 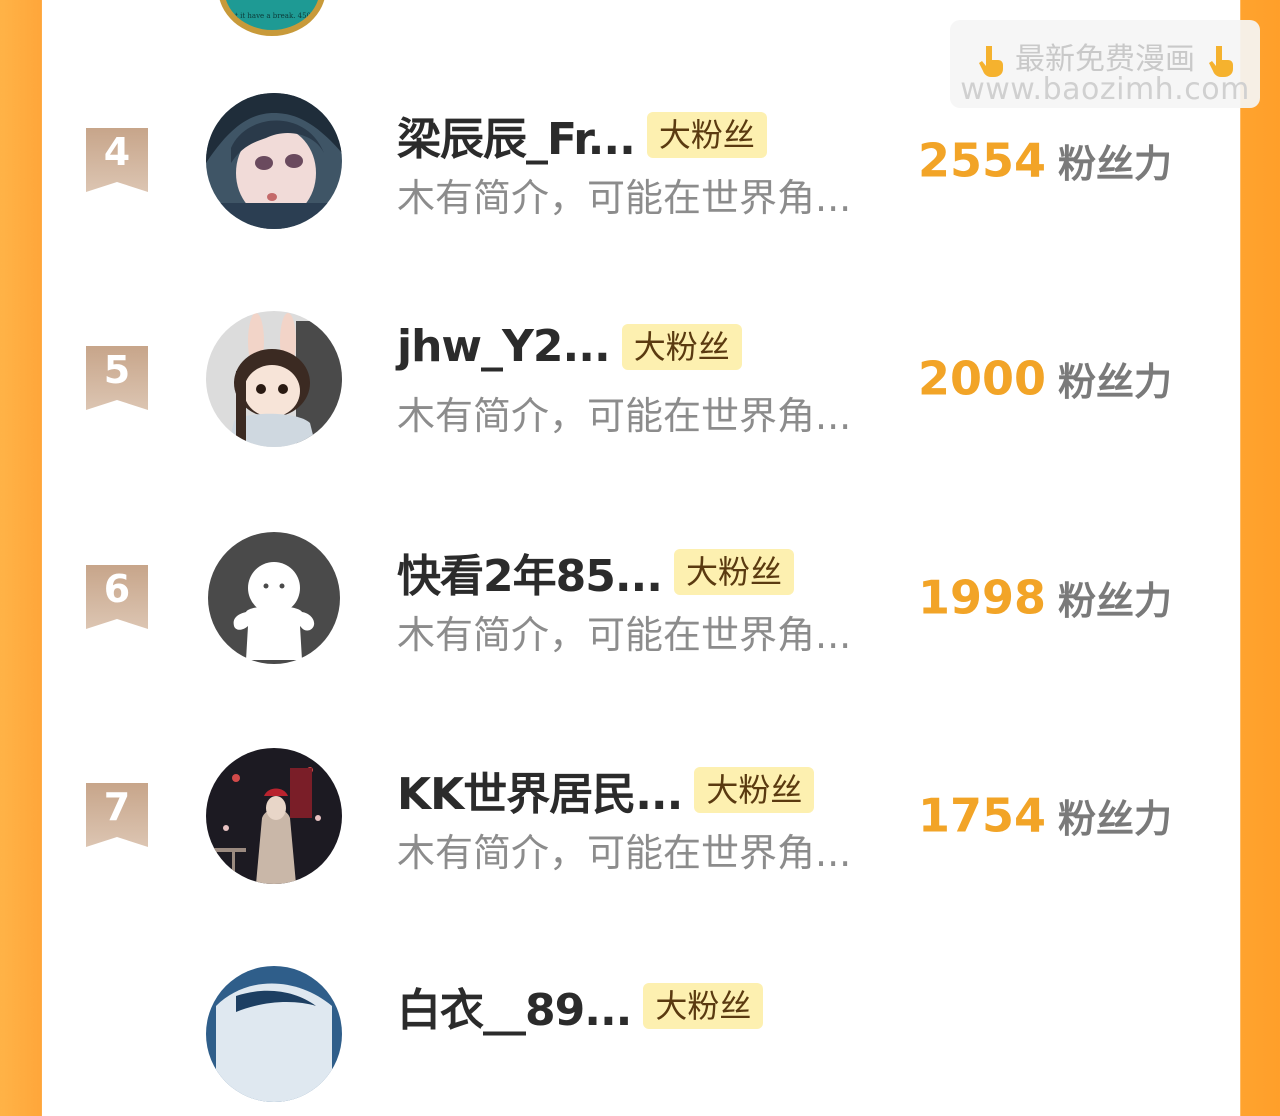 What do you see at coordinates (274, 161) in the screenshot?
I see `anime-girl-avatar` at bounding box center [274, 161].